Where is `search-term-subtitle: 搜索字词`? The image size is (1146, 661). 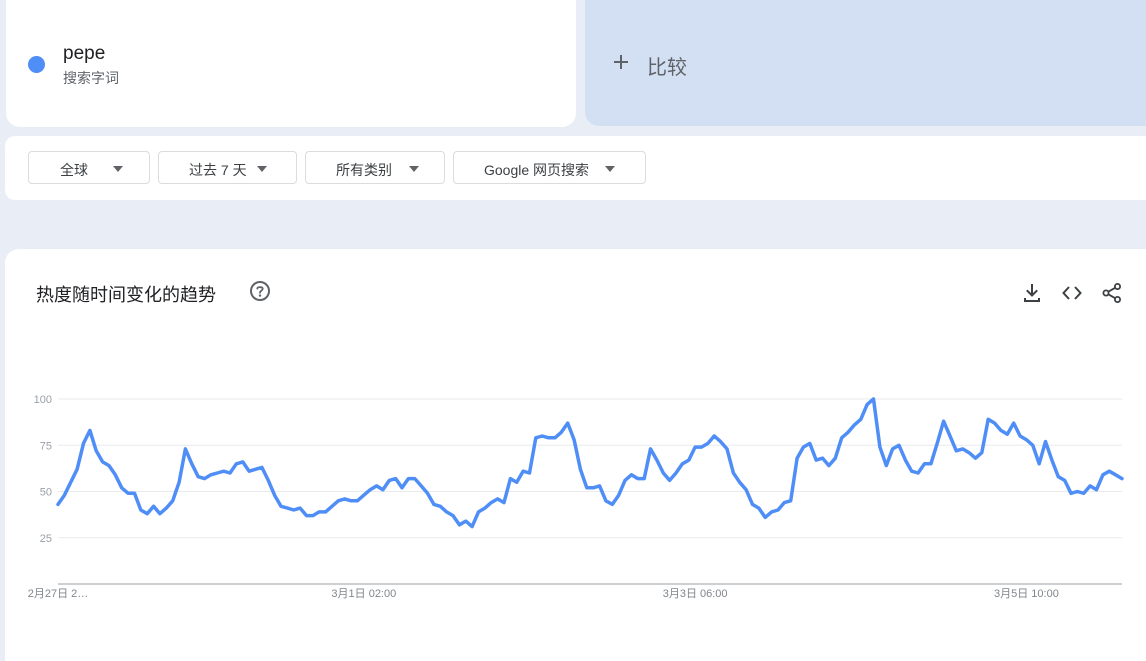 search-term-subtitle: 搜索字词 is located at coordinates (91, 78).